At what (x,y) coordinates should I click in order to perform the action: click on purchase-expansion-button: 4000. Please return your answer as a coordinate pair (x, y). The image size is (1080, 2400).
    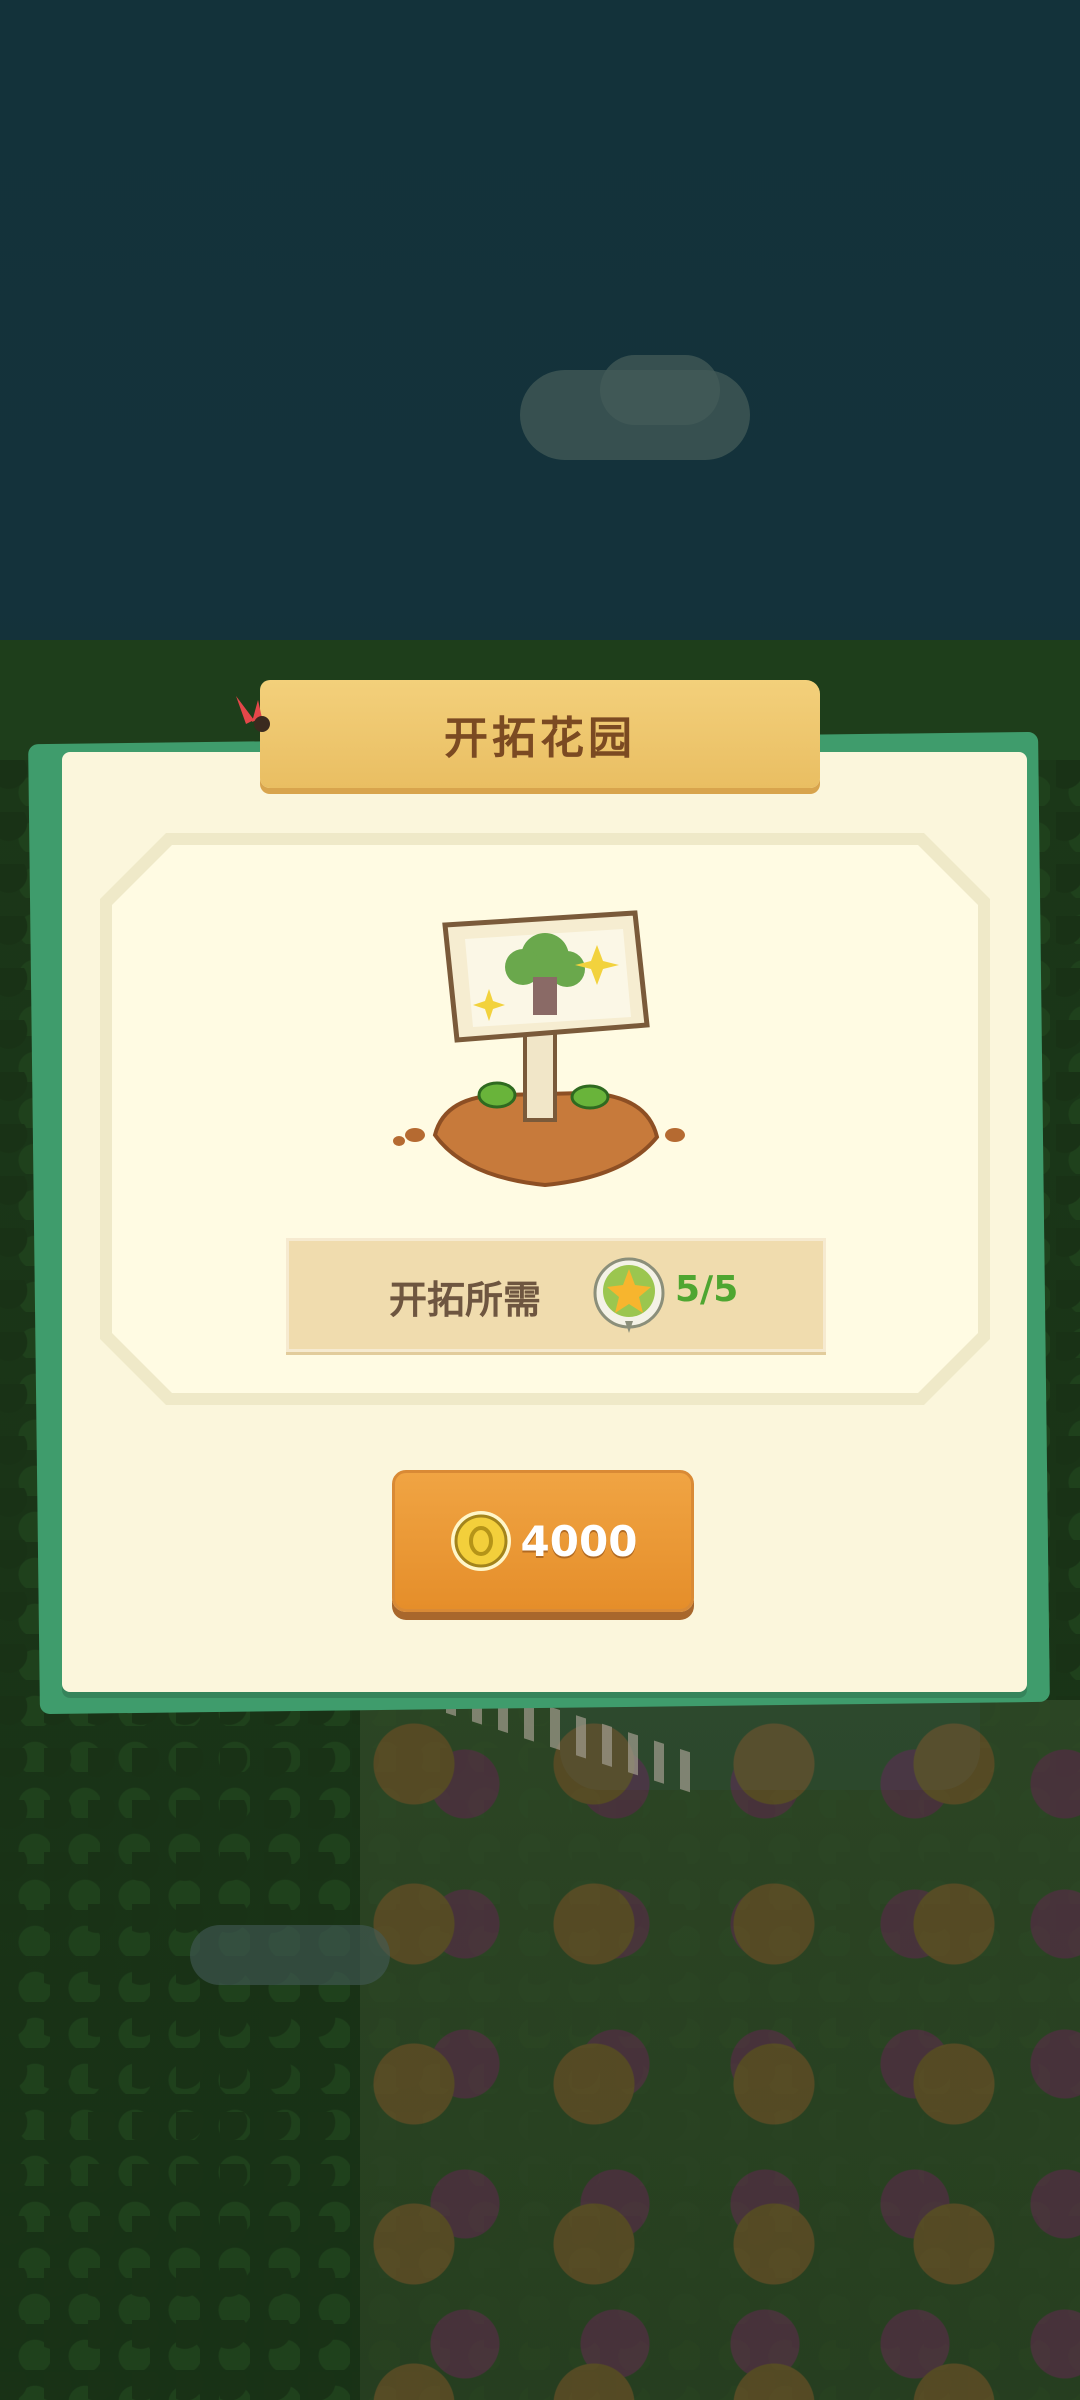
    Looking at the image, I should click on (543, 1541).